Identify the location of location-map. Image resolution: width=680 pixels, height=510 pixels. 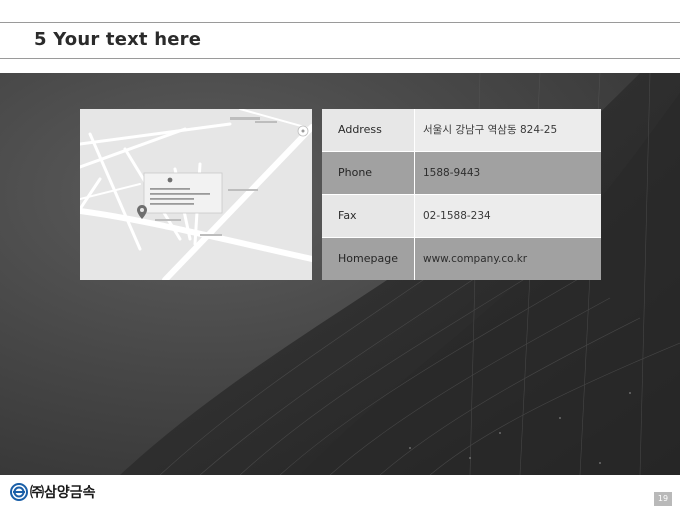
(196, 194).